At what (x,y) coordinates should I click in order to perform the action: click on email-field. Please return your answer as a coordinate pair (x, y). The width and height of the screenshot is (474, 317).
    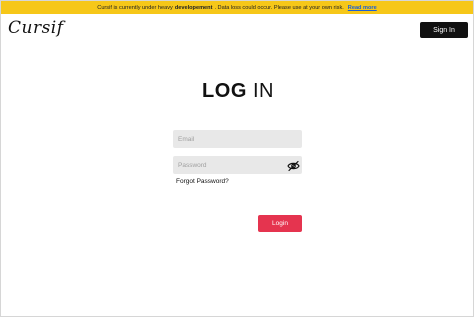
    Looking at the image, I should click on (237, 139).